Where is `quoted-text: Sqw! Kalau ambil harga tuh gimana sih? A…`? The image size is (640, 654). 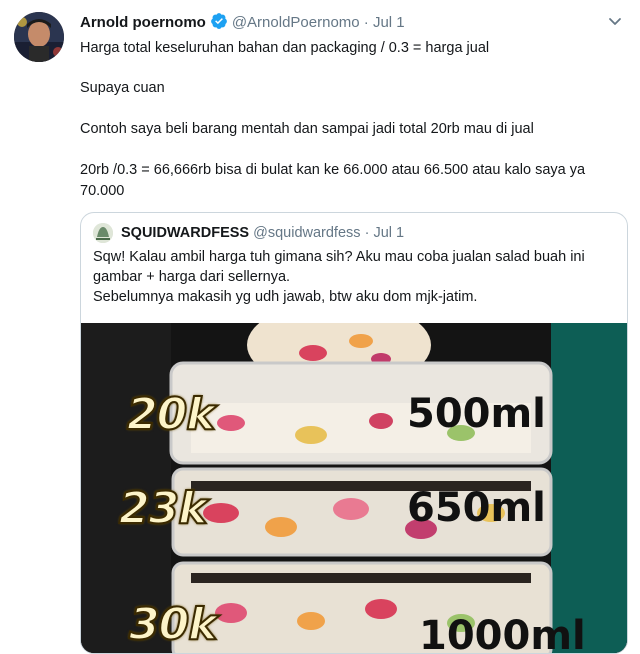 quoted-text: Sqw! Kalau ambil harga tuh gimana sih? A… is located at coordinates (355, 277).